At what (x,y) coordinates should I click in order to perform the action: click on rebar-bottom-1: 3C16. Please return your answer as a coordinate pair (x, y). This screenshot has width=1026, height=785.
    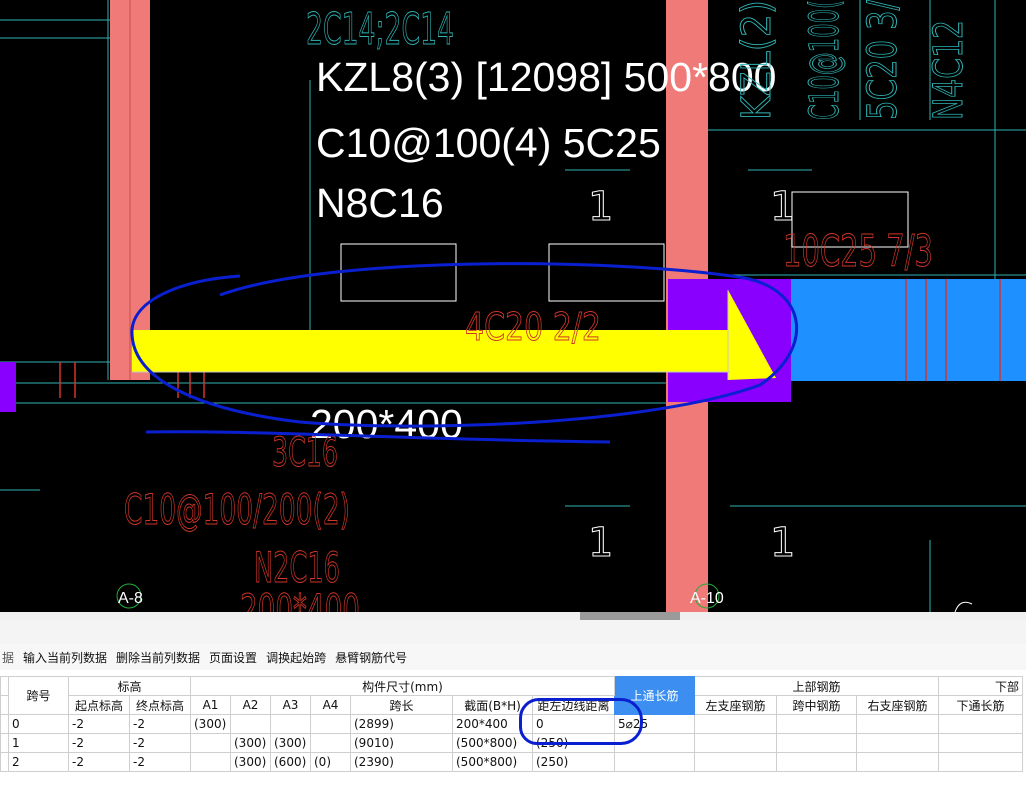
    Looking at the image, I should click on (305, 453).